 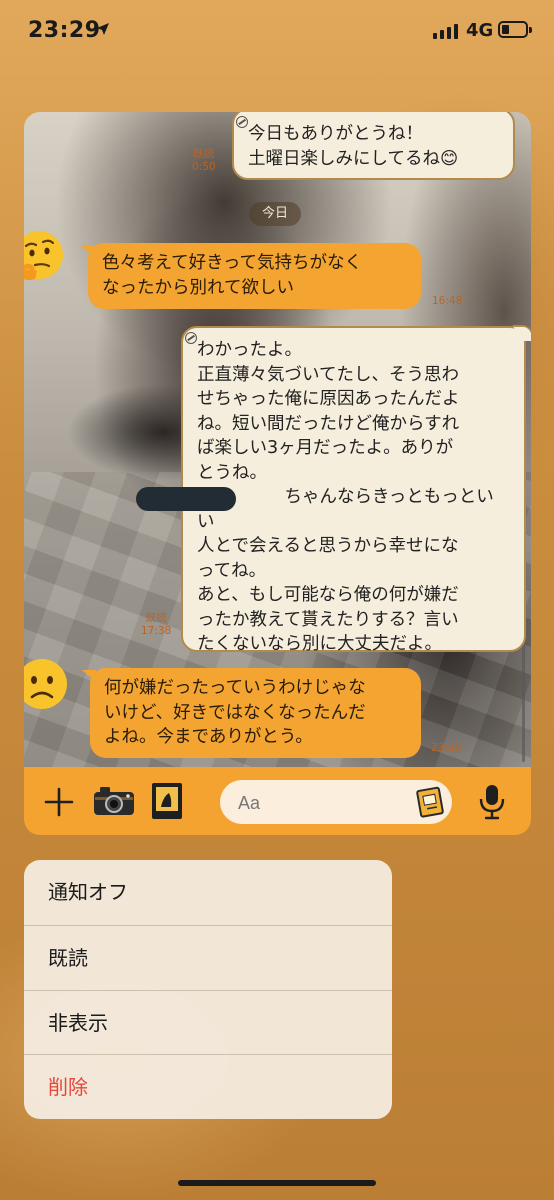 I want to click on menu-item-hide: 非表示, so click(x=208, y=1022).